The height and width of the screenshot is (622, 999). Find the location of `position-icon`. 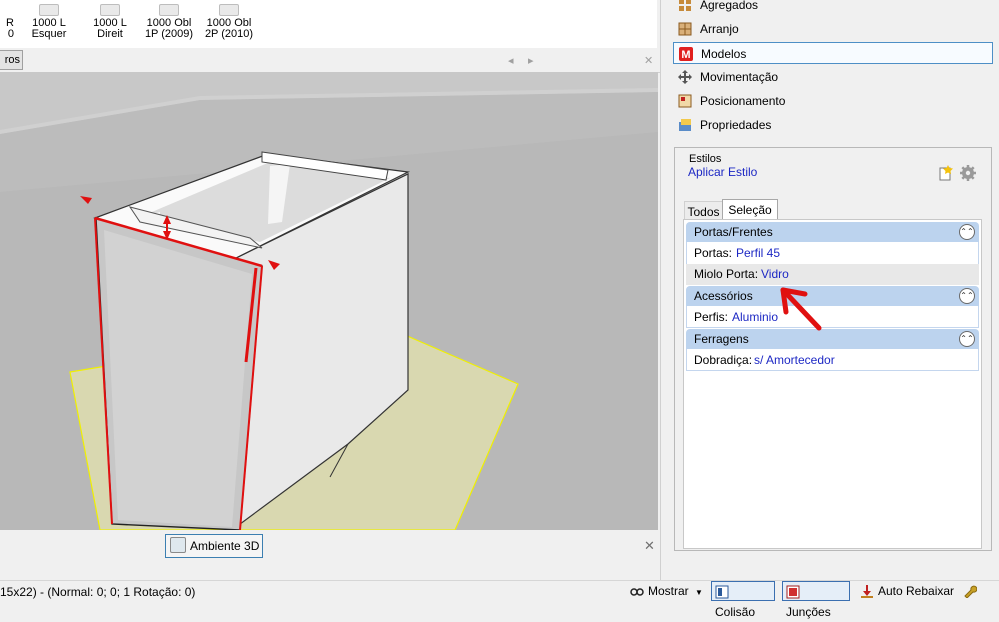

position-icon is located at coordinates (685, 101).